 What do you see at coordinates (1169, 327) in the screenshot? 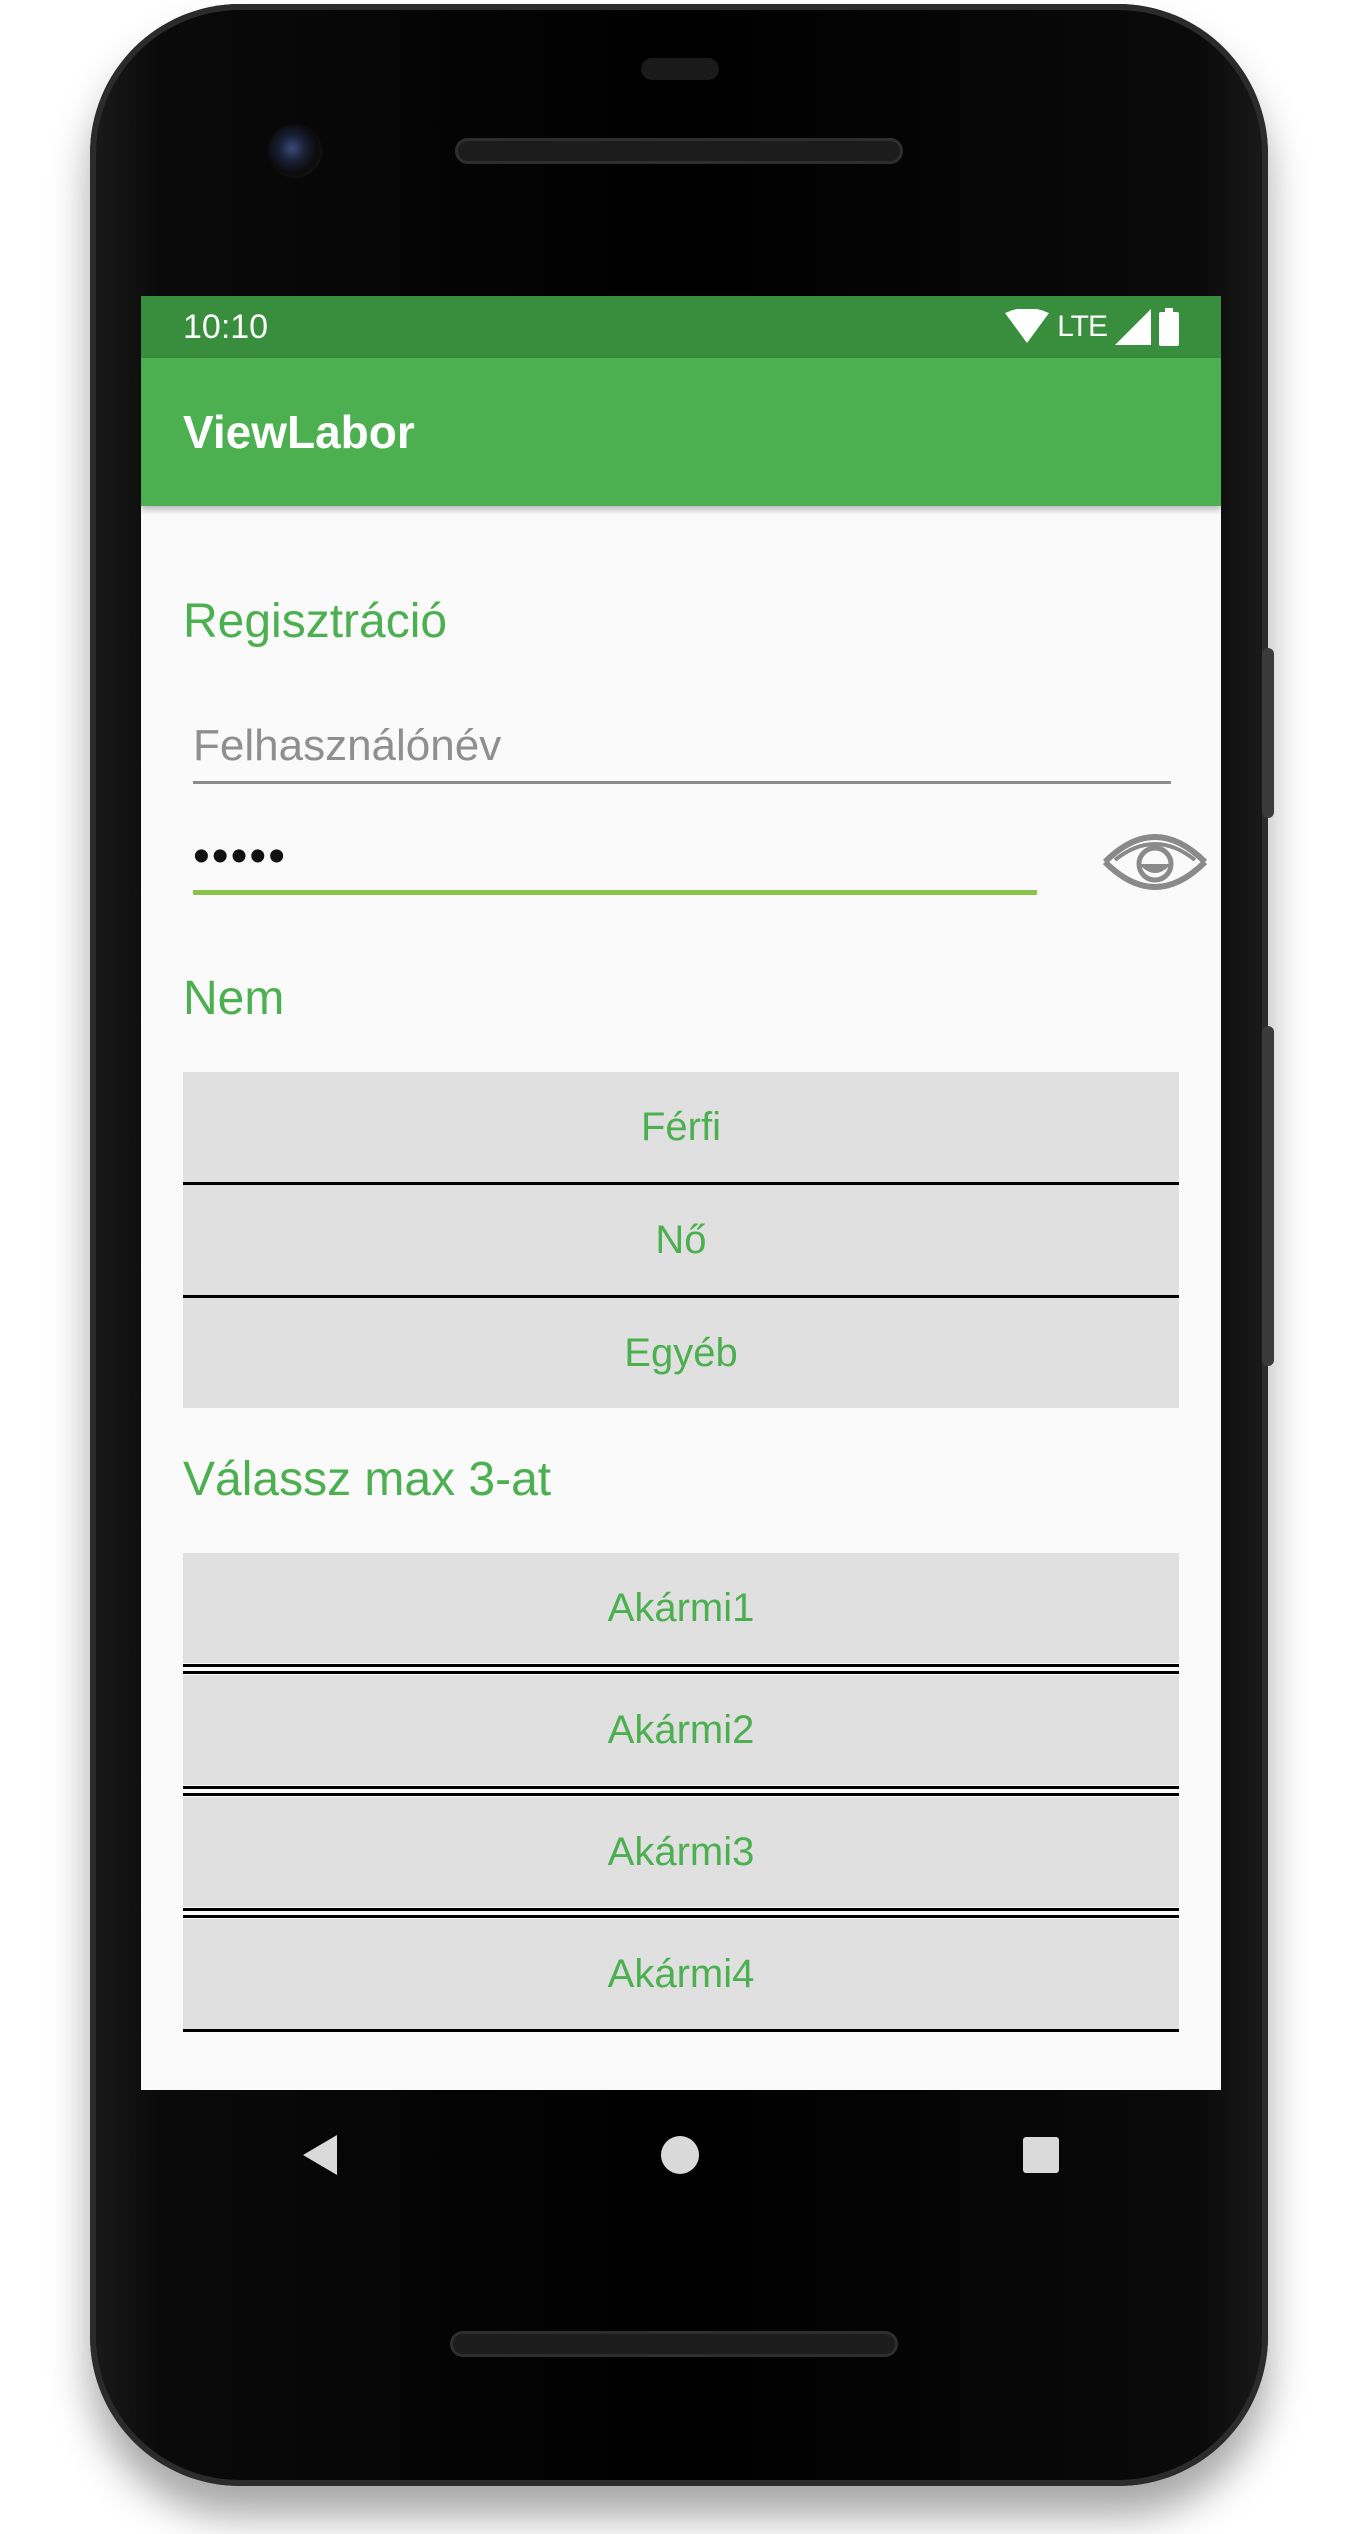
I see `battery-icon` at bounding box center [1169, 327].